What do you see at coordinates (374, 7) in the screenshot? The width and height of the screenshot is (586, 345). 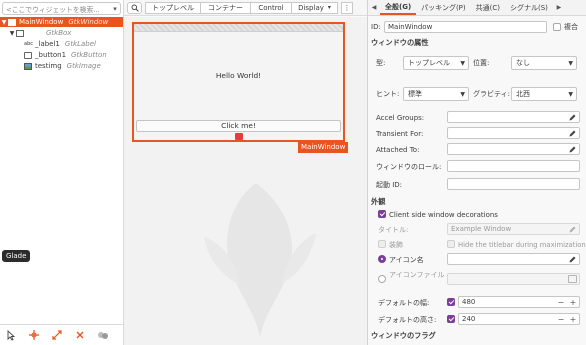 I see `chevron-left-icon: ◀` at bounding box center [374, 7].